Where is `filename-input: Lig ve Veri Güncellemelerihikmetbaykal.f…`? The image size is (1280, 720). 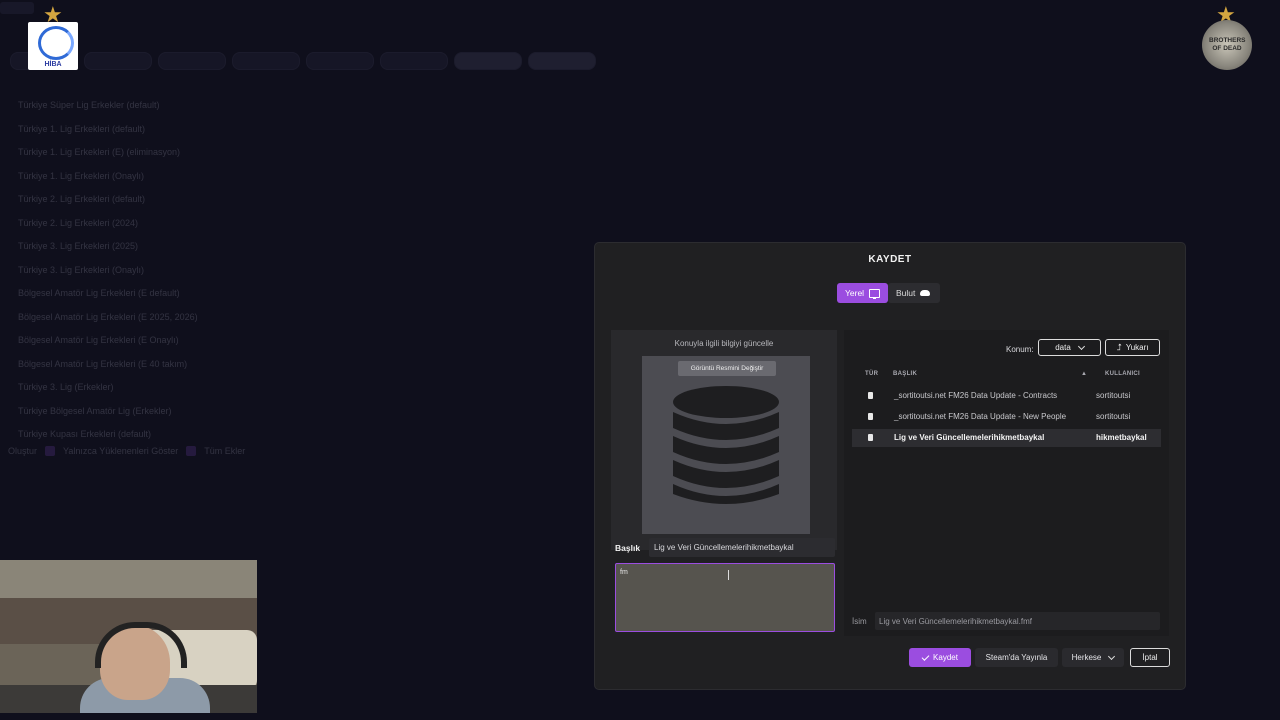
filename-input: Lig ve Veri Güncellemelerihikmetbaykal.f… is located at coordinates (1017, 621).